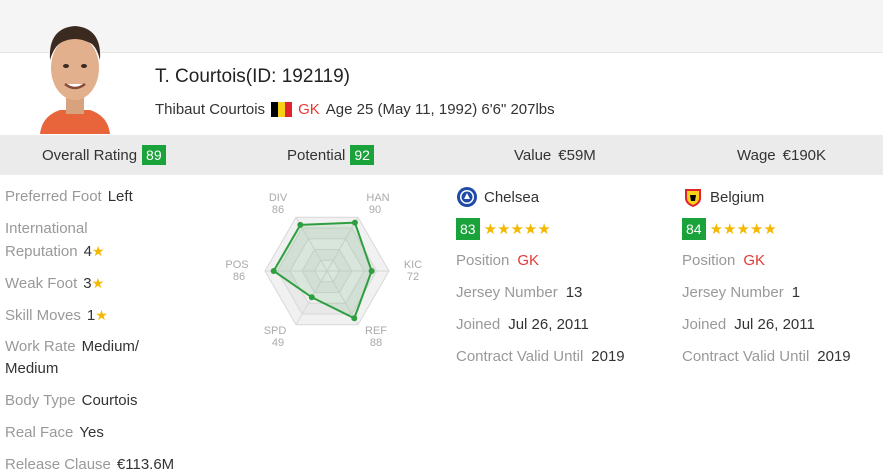  I want to click on attr-preferred-foot: Preferred Foot Left, so click(69, 197).